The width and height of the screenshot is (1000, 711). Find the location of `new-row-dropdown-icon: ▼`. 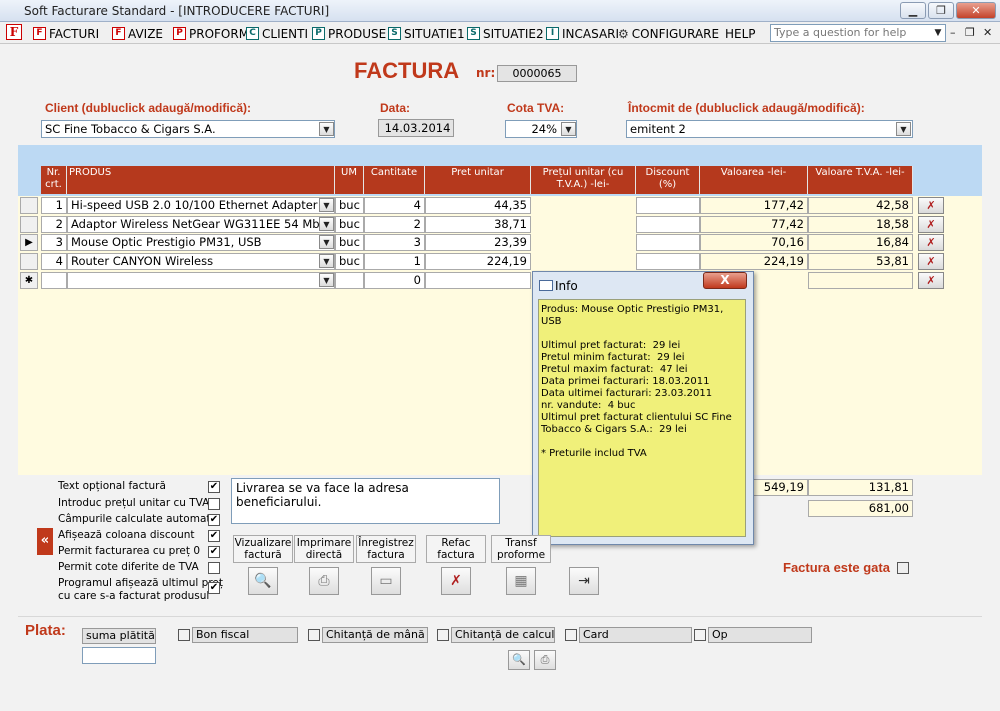

new-row-dropdown-icon: ▼ is located at coordinates (326, 280).